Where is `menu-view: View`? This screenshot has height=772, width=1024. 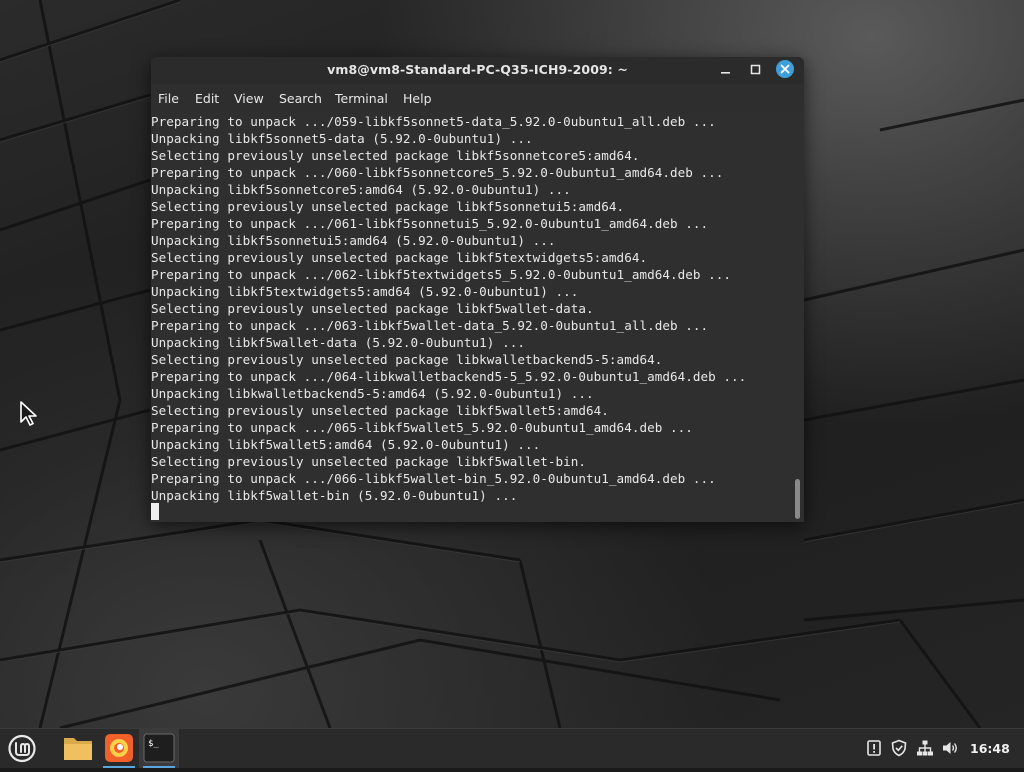
menu-view: View is located at coordinates (249, 98).